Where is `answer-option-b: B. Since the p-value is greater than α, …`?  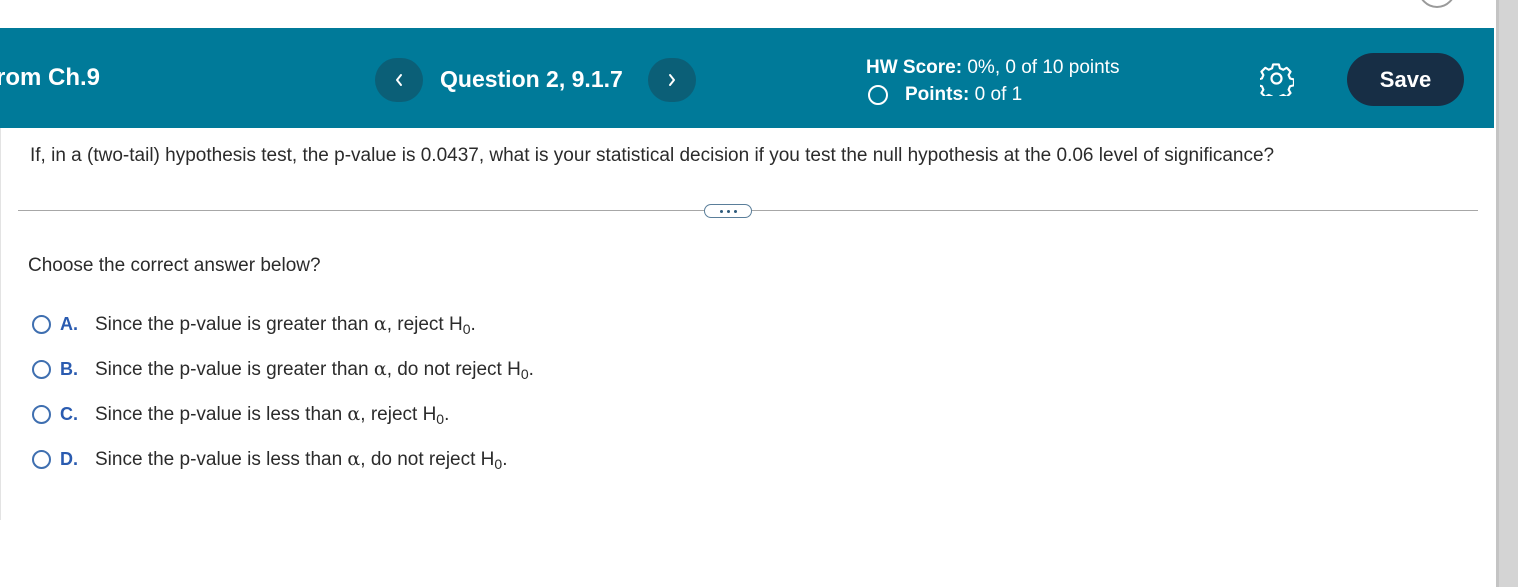 answer-option-b: B. Since the p-value is greater than α, … is located at coordinates (283, 369).